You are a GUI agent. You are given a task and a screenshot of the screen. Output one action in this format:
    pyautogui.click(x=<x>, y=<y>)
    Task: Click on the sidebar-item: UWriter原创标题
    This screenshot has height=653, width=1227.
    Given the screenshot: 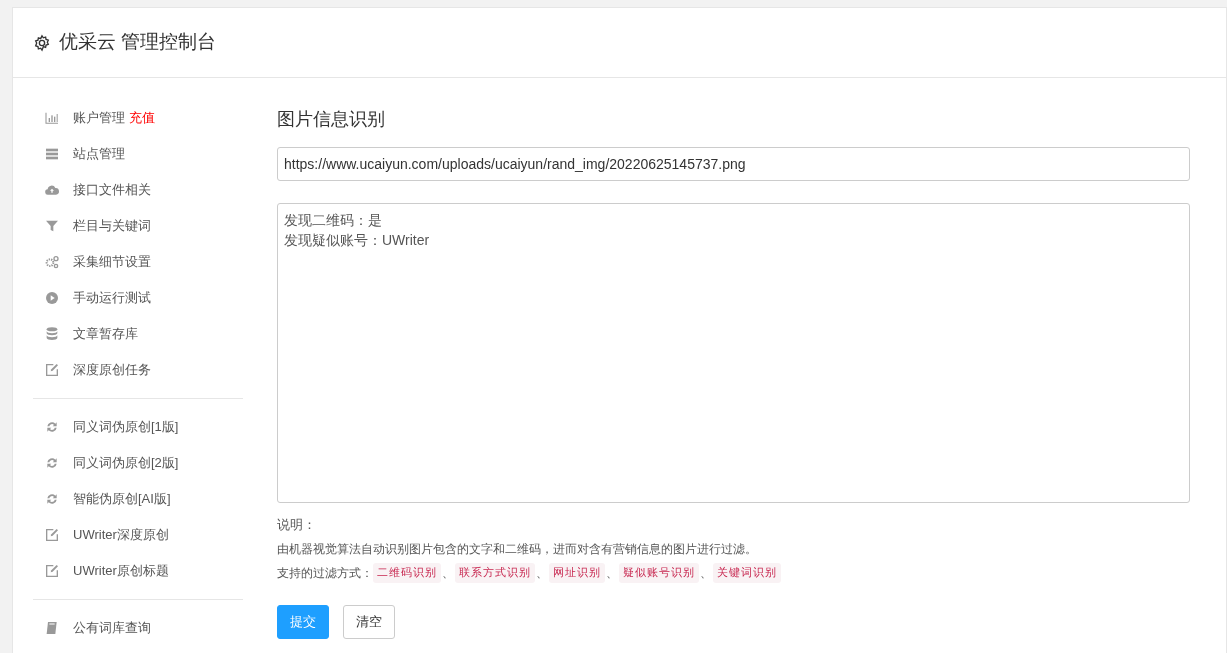 What is the action you would take?
    pyautogui.click(x=138, y=571)
    